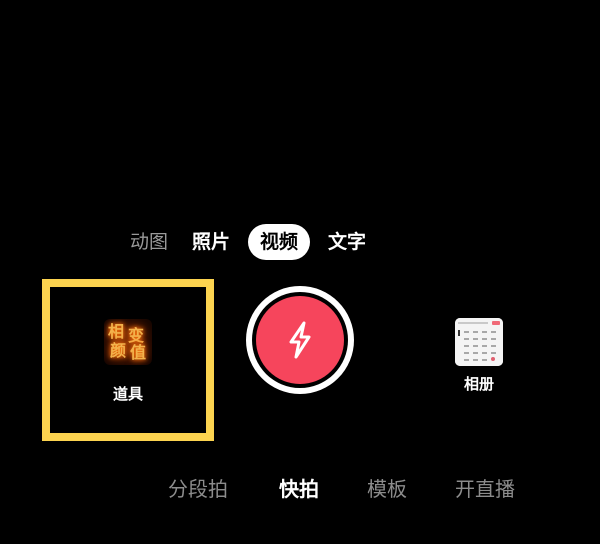 This screenshot has height=544, width=600. I want to click on bottom-mode-bar: 分段拍 快拍 模板 开直播, so click(300, 489).